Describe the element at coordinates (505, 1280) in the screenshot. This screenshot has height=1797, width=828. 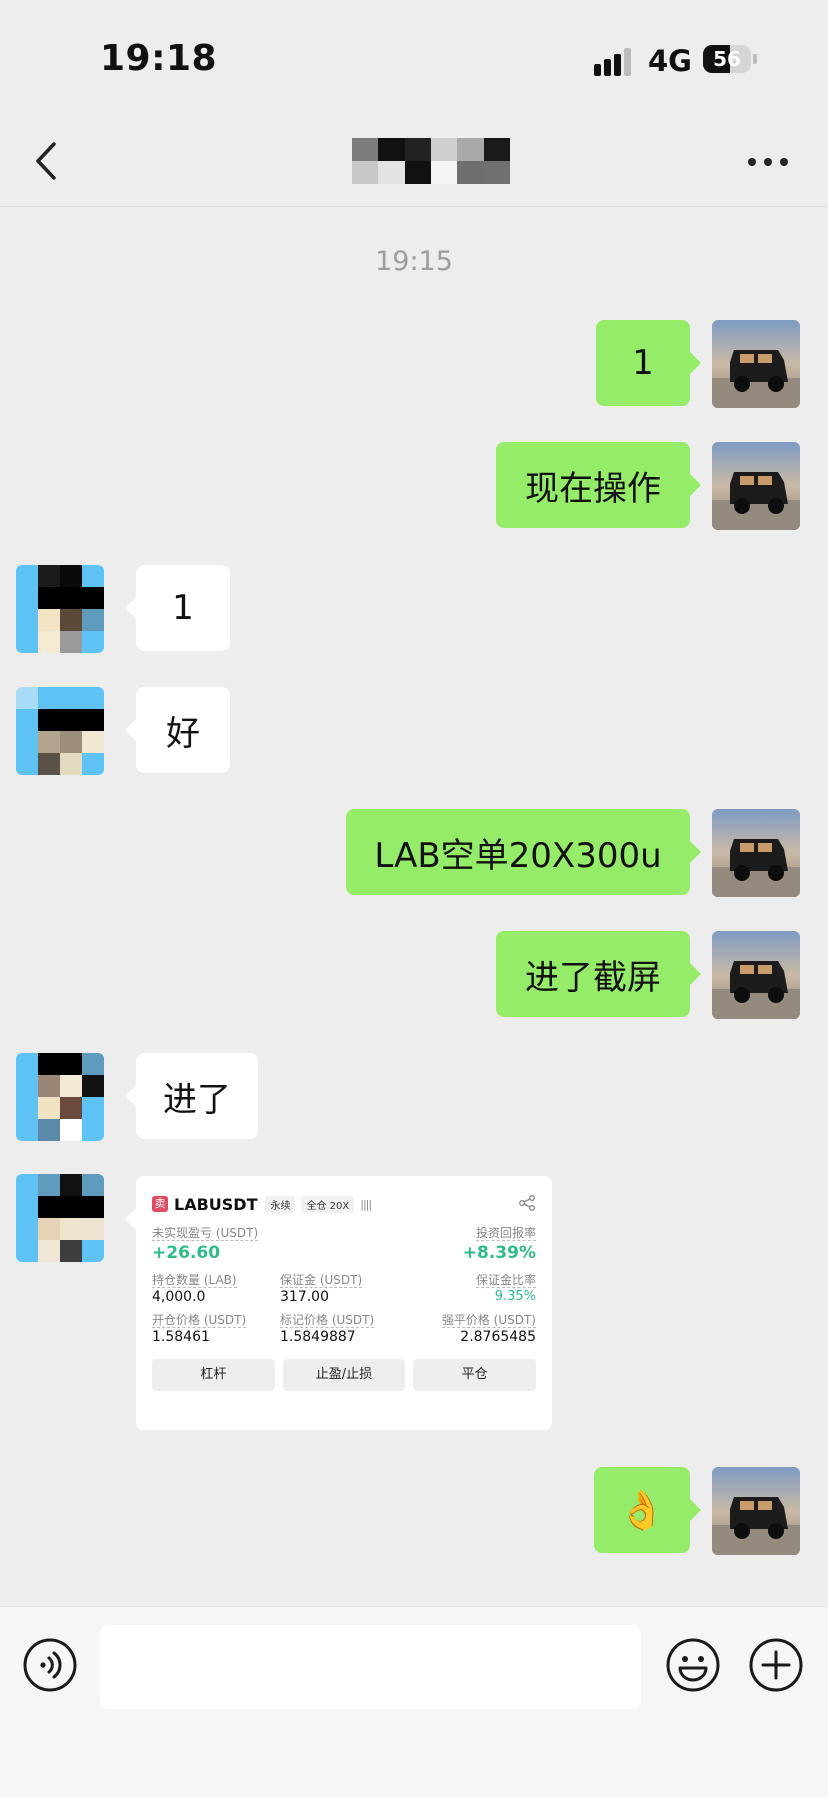
I see `margin-ratio-label: 保证金比率` at that location.